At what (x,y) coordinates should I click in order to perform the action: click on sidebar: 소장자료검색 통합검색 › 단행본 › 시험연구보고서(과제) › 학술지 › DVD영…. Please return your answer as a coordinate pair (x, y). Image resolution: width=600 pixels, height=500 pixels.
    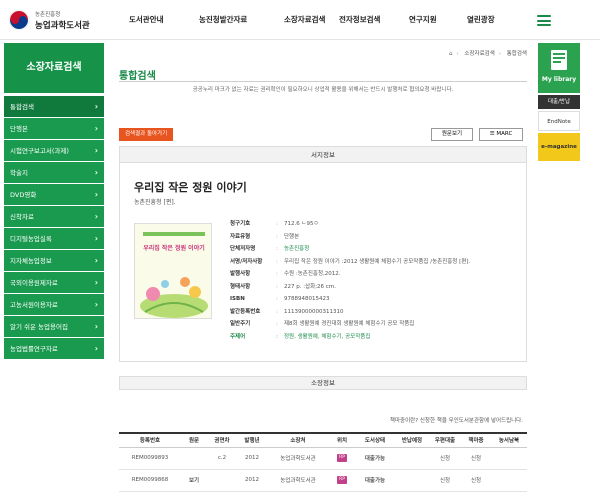
    Looking at the image, I should click on (54, 201).